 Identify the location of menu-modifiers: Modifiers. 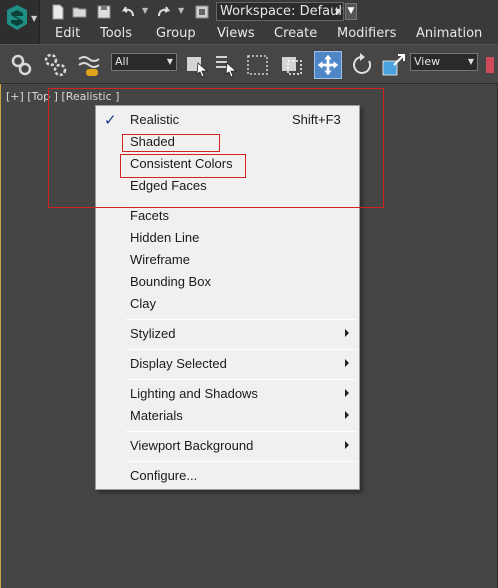
(366, 33).